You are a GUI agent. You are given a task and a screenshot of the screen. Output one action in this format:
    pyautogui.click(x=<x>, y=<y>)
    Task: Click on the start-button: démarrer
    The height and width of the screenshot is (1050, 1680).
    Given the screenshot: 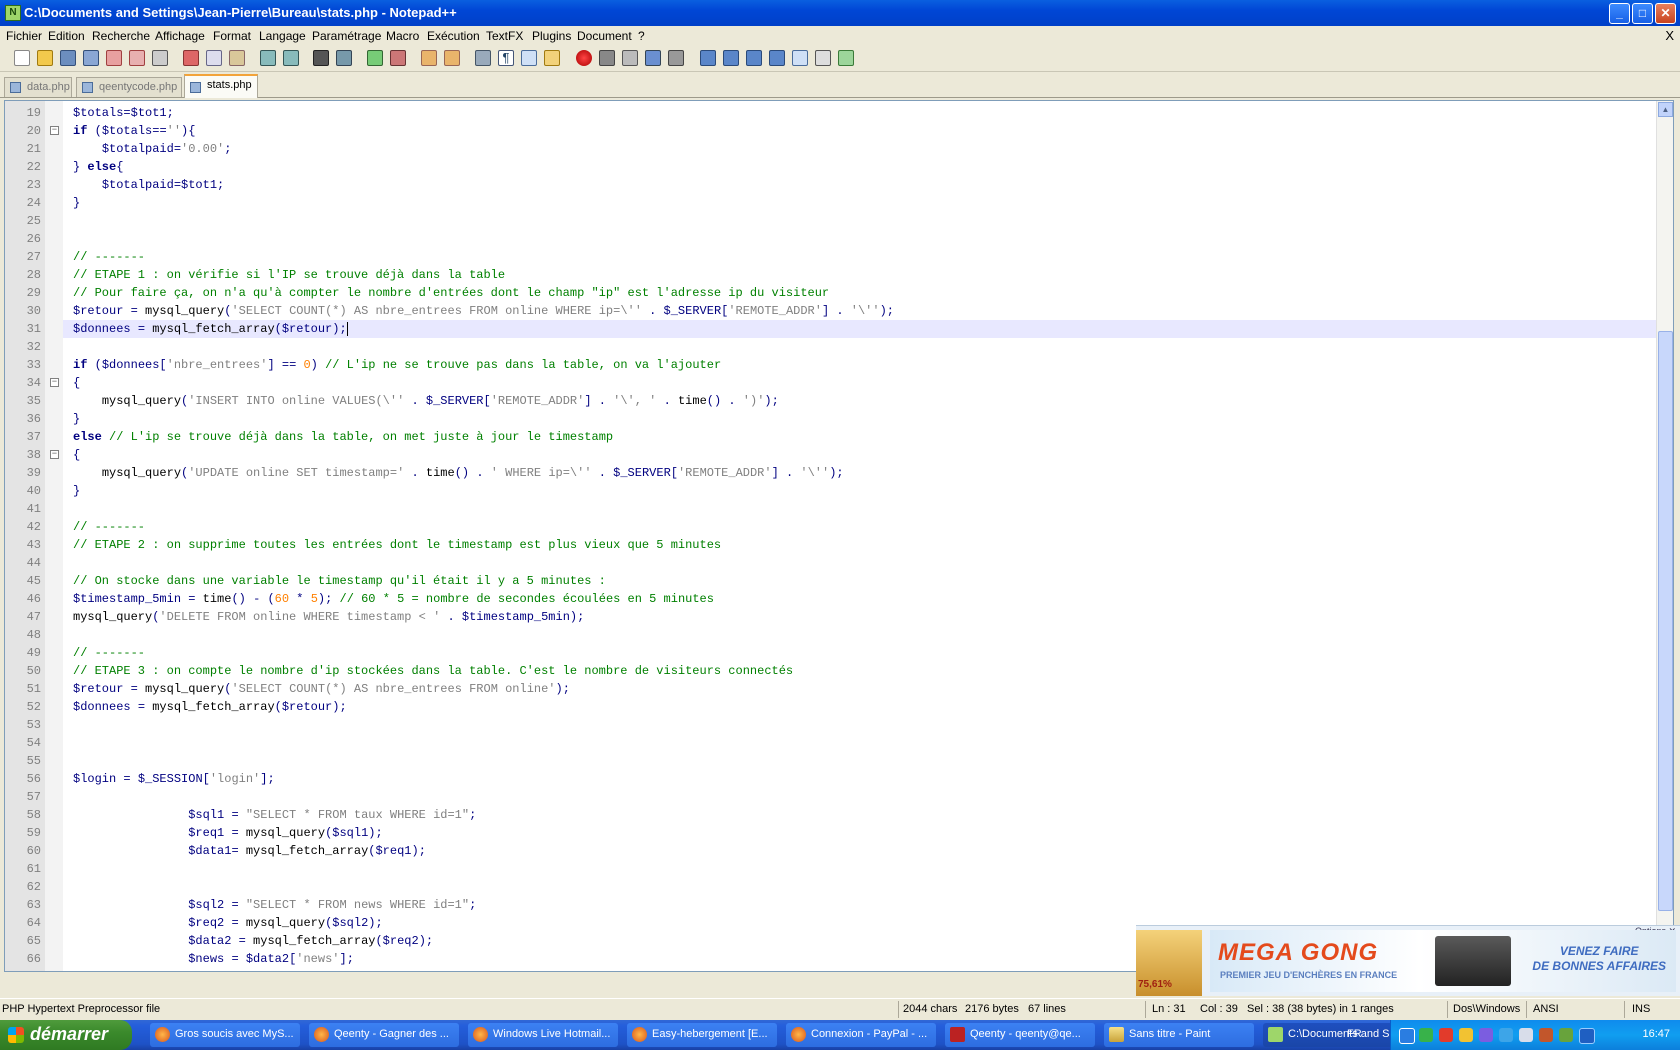 What is the action you would take?
    pyautogui.click(x=66, y=1035)
    